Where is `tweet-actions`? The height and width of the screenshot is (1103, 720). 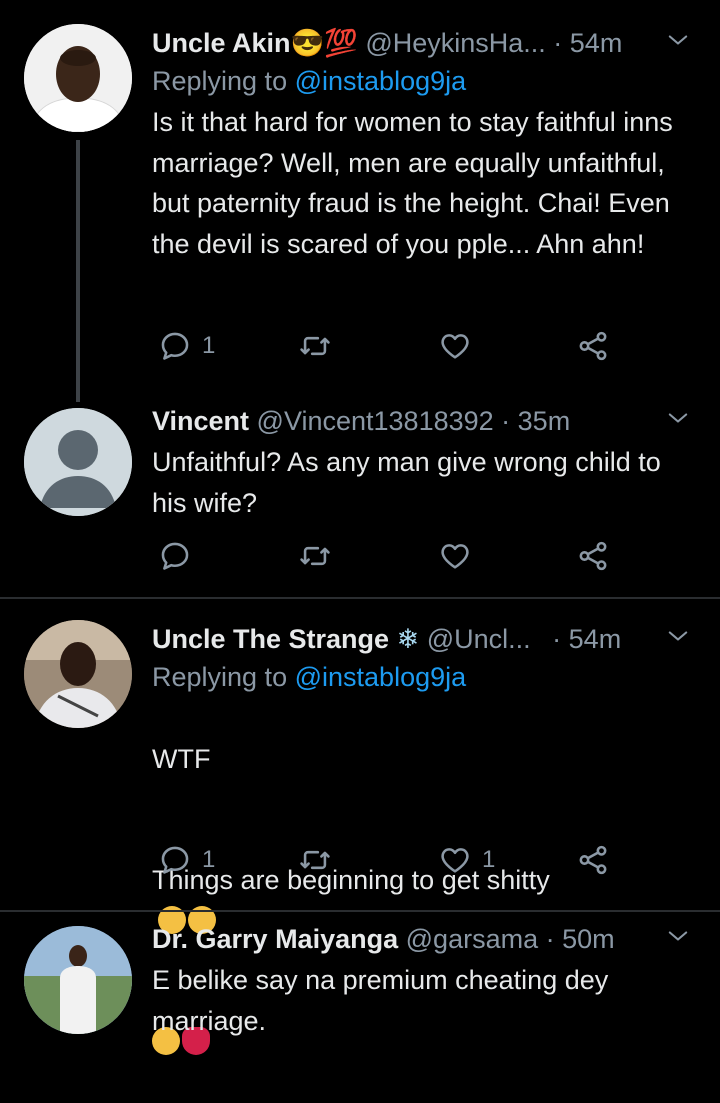 tweet-actions is located at coordinates (387, 556).